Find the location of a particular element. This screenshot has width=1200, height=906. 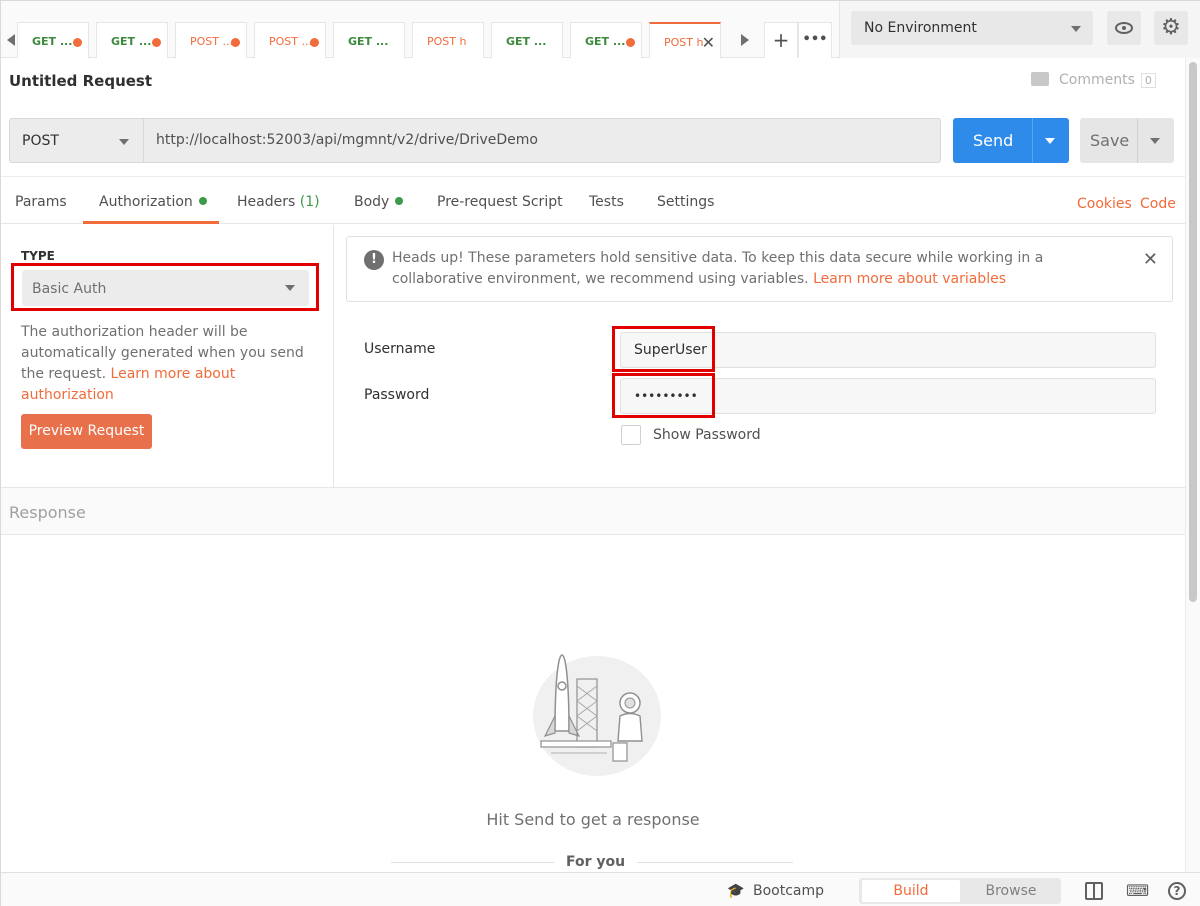

tab-params: Params is located at coordinates (41, 202).